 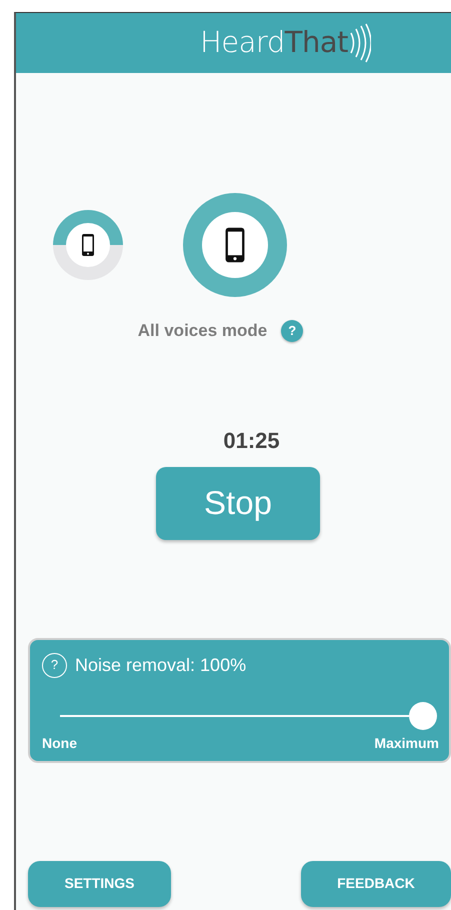 I want to click on noise-removal-label: Noise removal: 100%, so click(x=160, y=665).